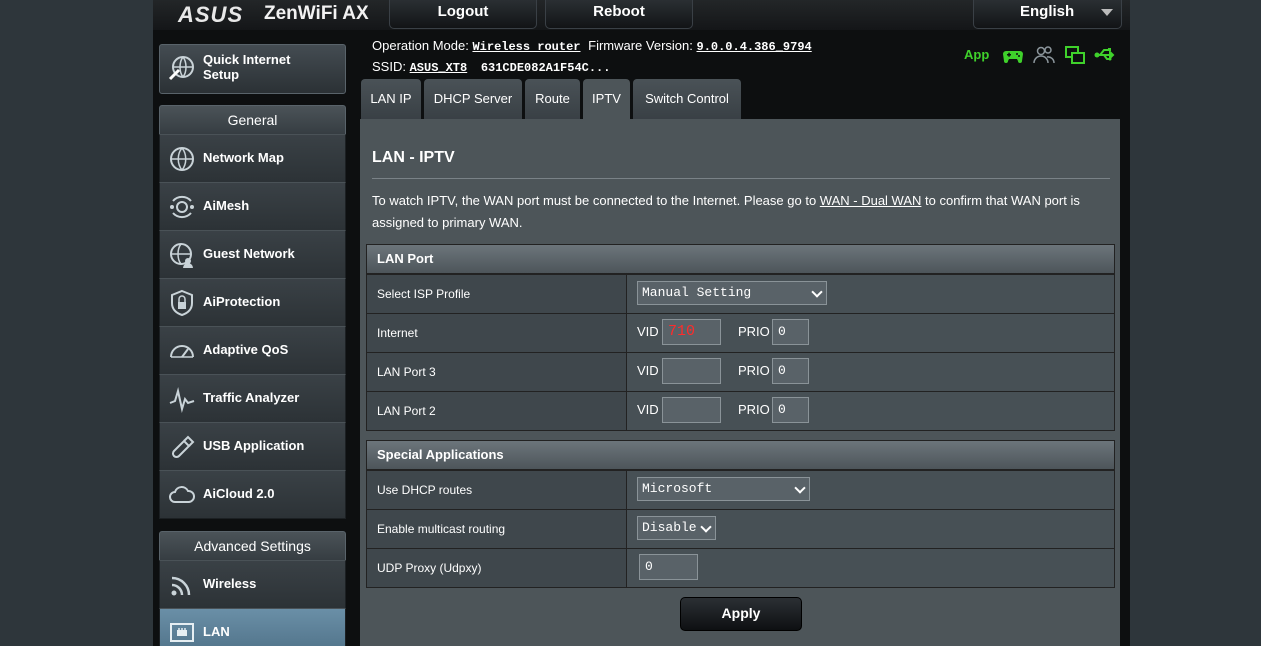  I want to click on multicast-select: Disable, so click(676, 528).